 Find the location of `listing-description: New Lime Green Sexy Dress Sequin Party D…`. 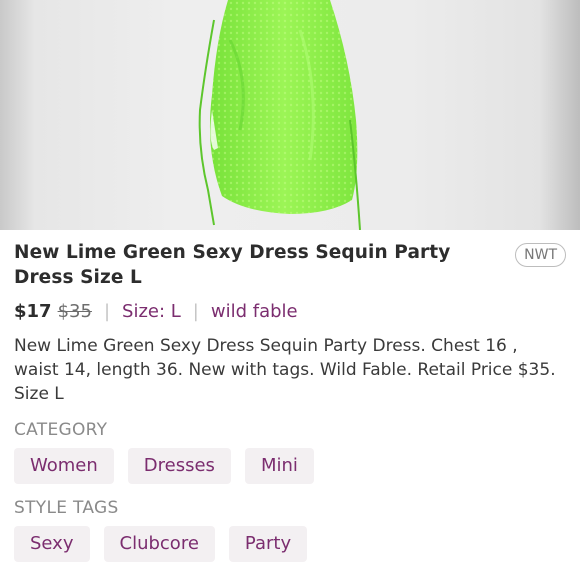

listing-description: New Lime Green Sexy Dress Sequin Party D… is located at coordinates (285, 370).